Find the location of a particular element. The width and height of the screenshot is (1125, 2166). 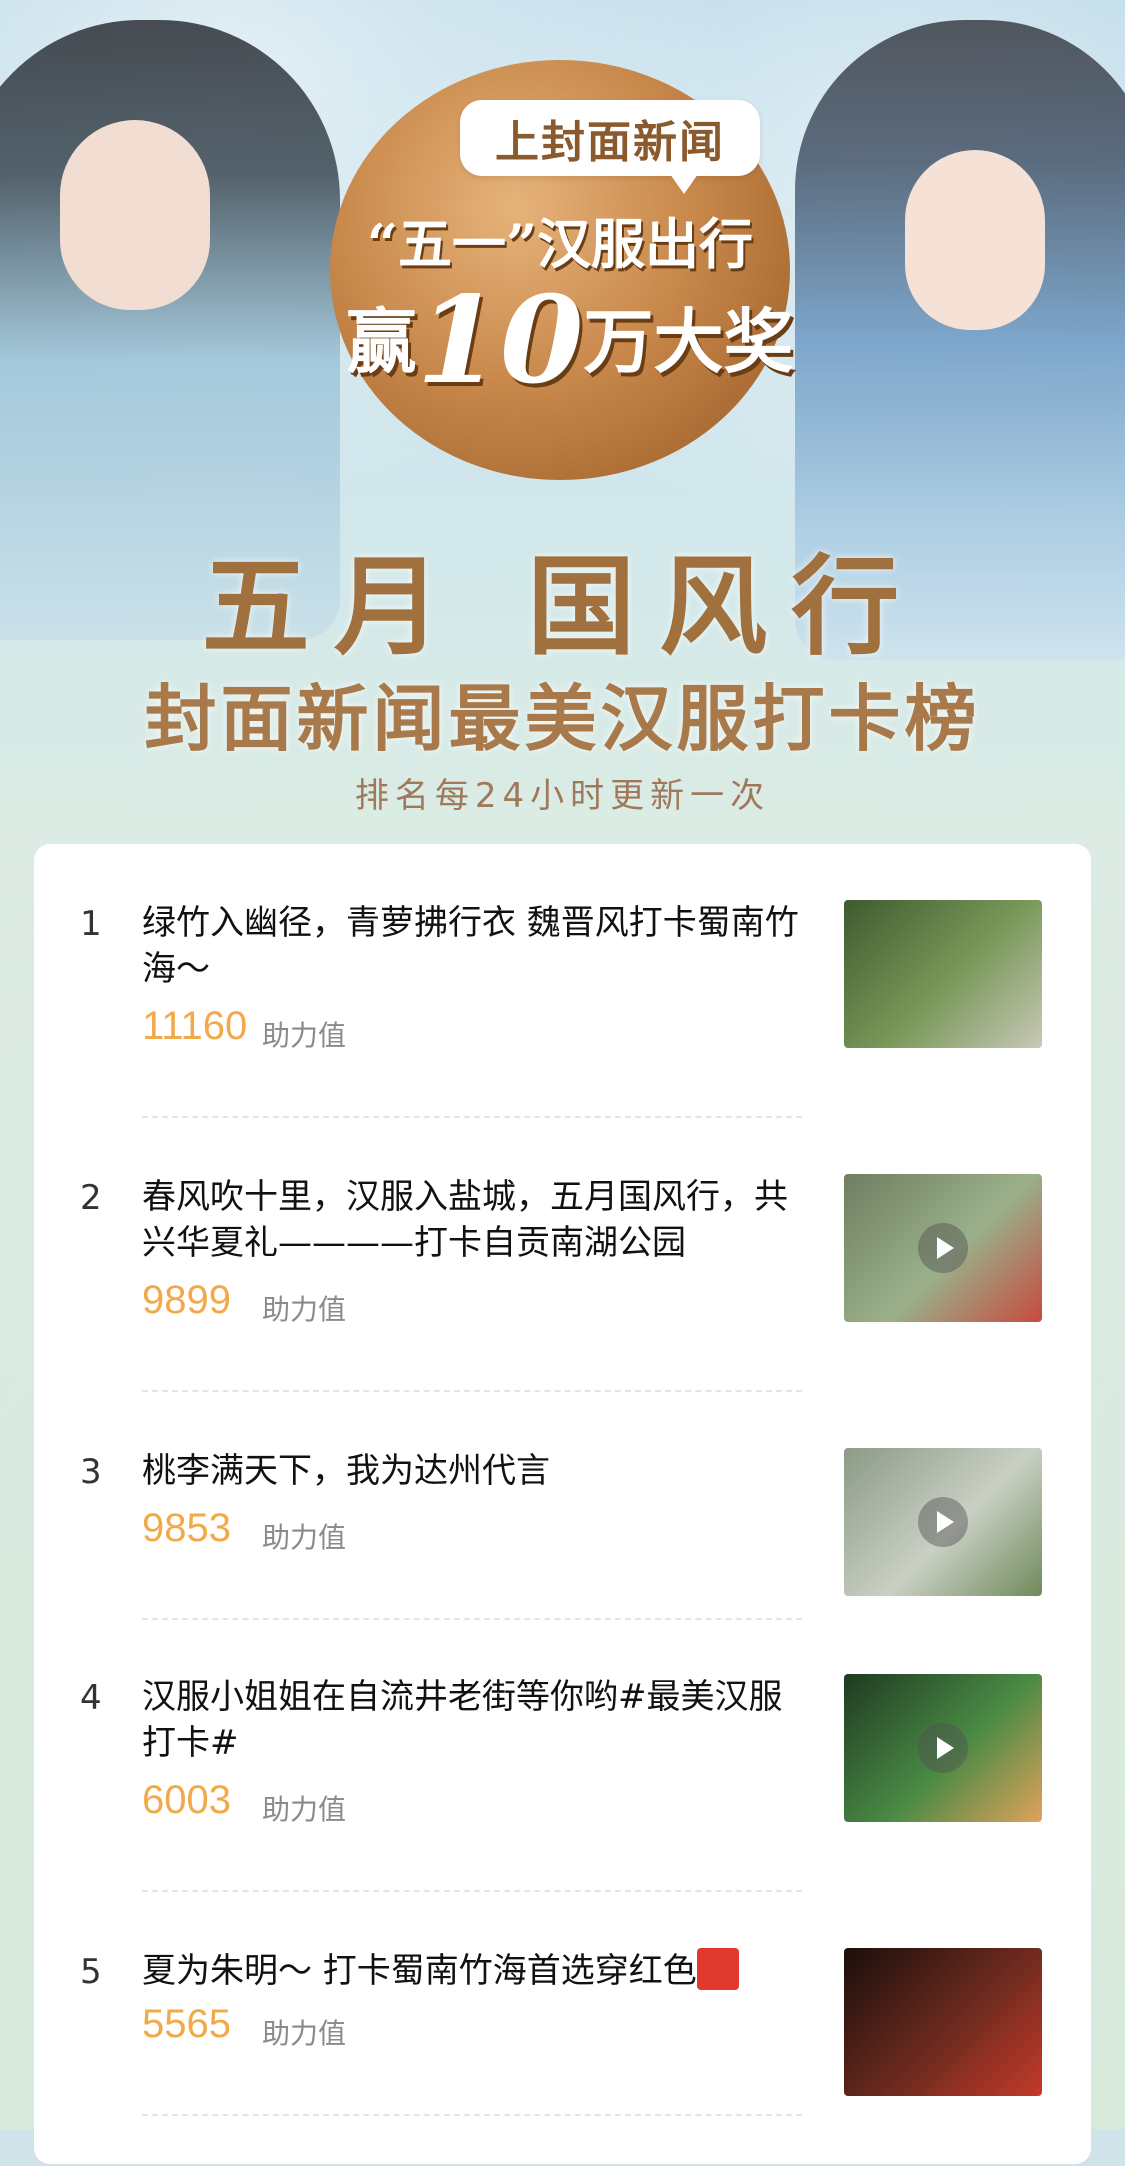

update-note: 排名每24小时更新一次 is located at coordinates (562, 796).